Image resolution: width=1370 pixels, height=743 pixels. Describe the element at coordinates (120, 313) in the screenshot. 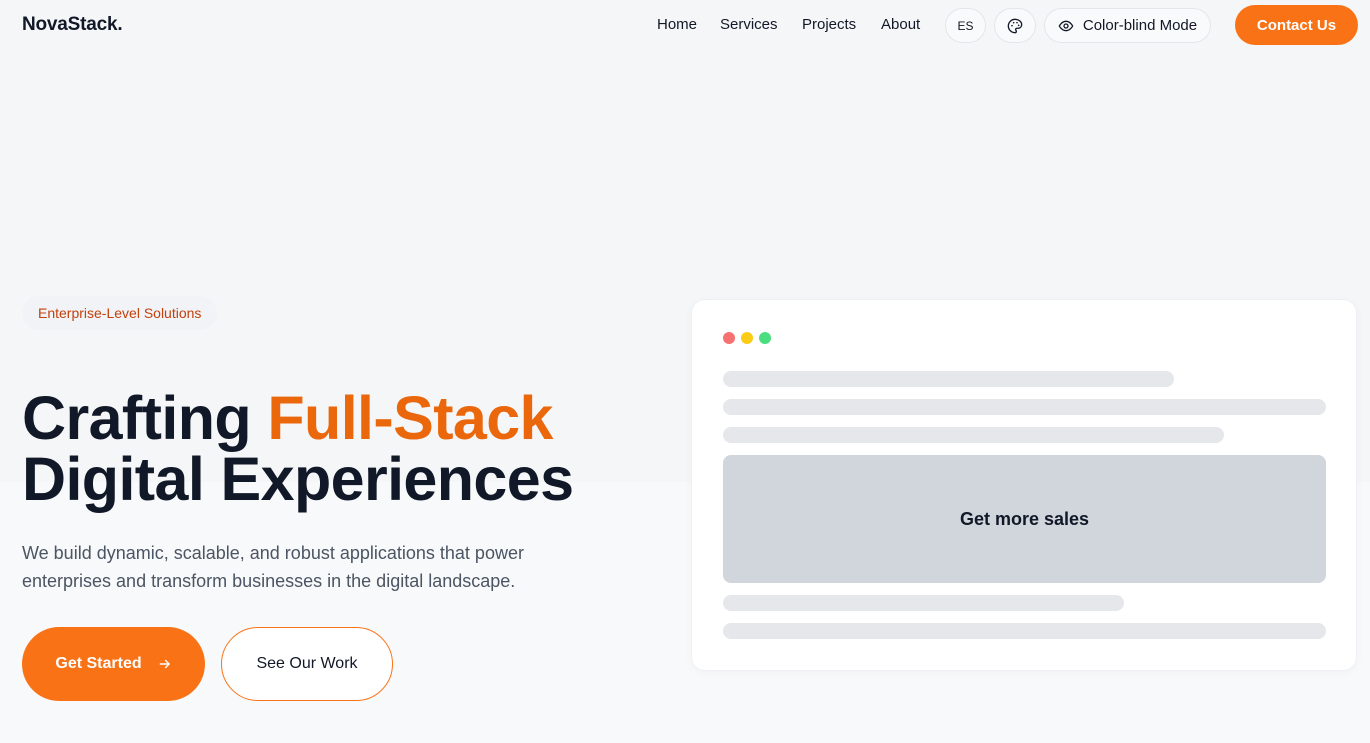

I see `hero-badge: Enterprise-Level Solutions` at that location.